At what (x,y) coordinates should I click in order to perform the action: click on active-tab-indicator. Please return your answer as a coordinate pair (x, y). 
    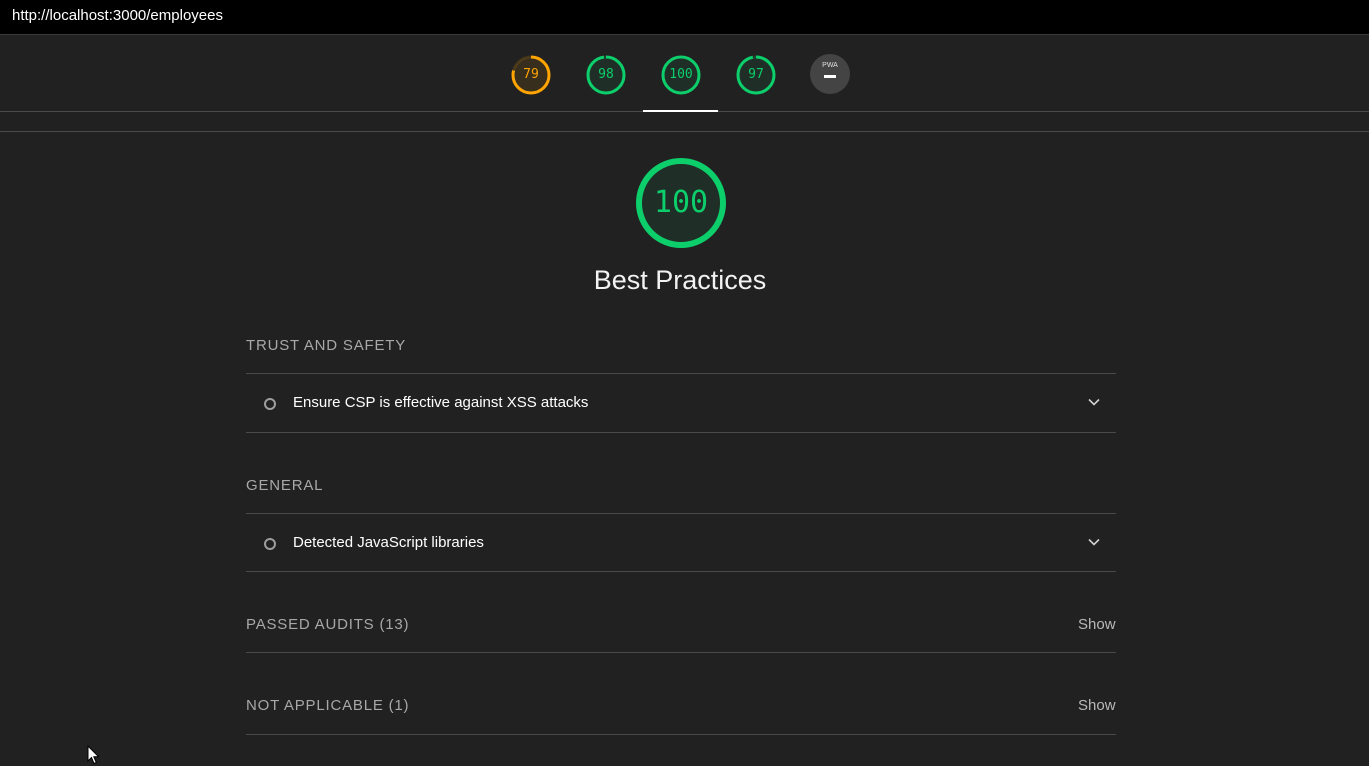
    Looking at the image, I should click on (680, 111).